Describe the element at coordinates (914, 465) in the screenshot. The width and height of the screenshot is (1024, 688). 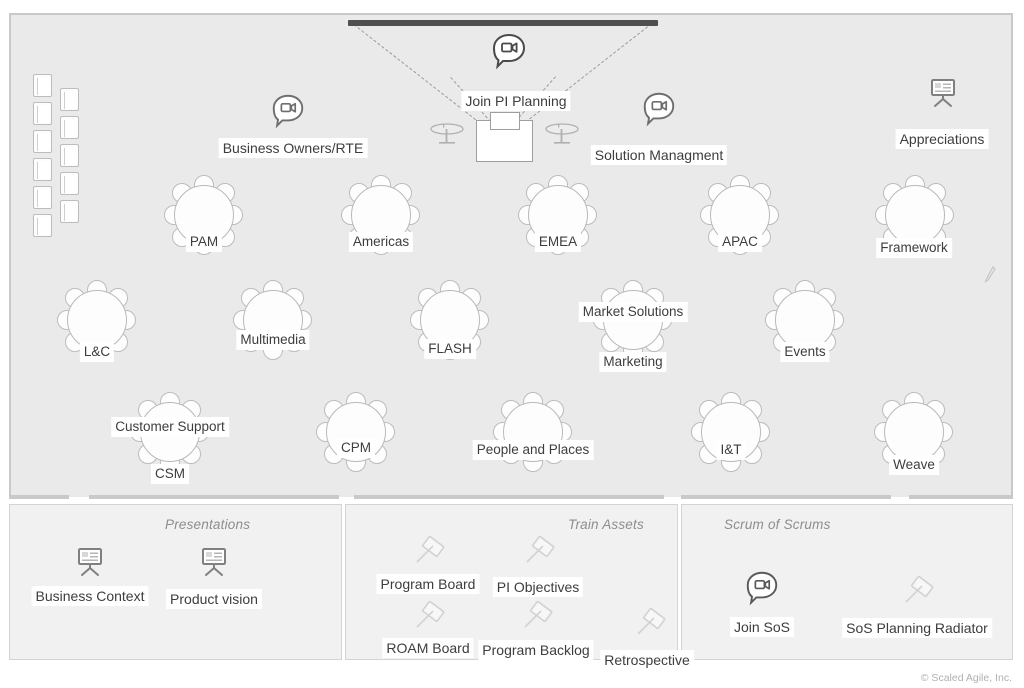
I see `table-label: Weave` at that location.